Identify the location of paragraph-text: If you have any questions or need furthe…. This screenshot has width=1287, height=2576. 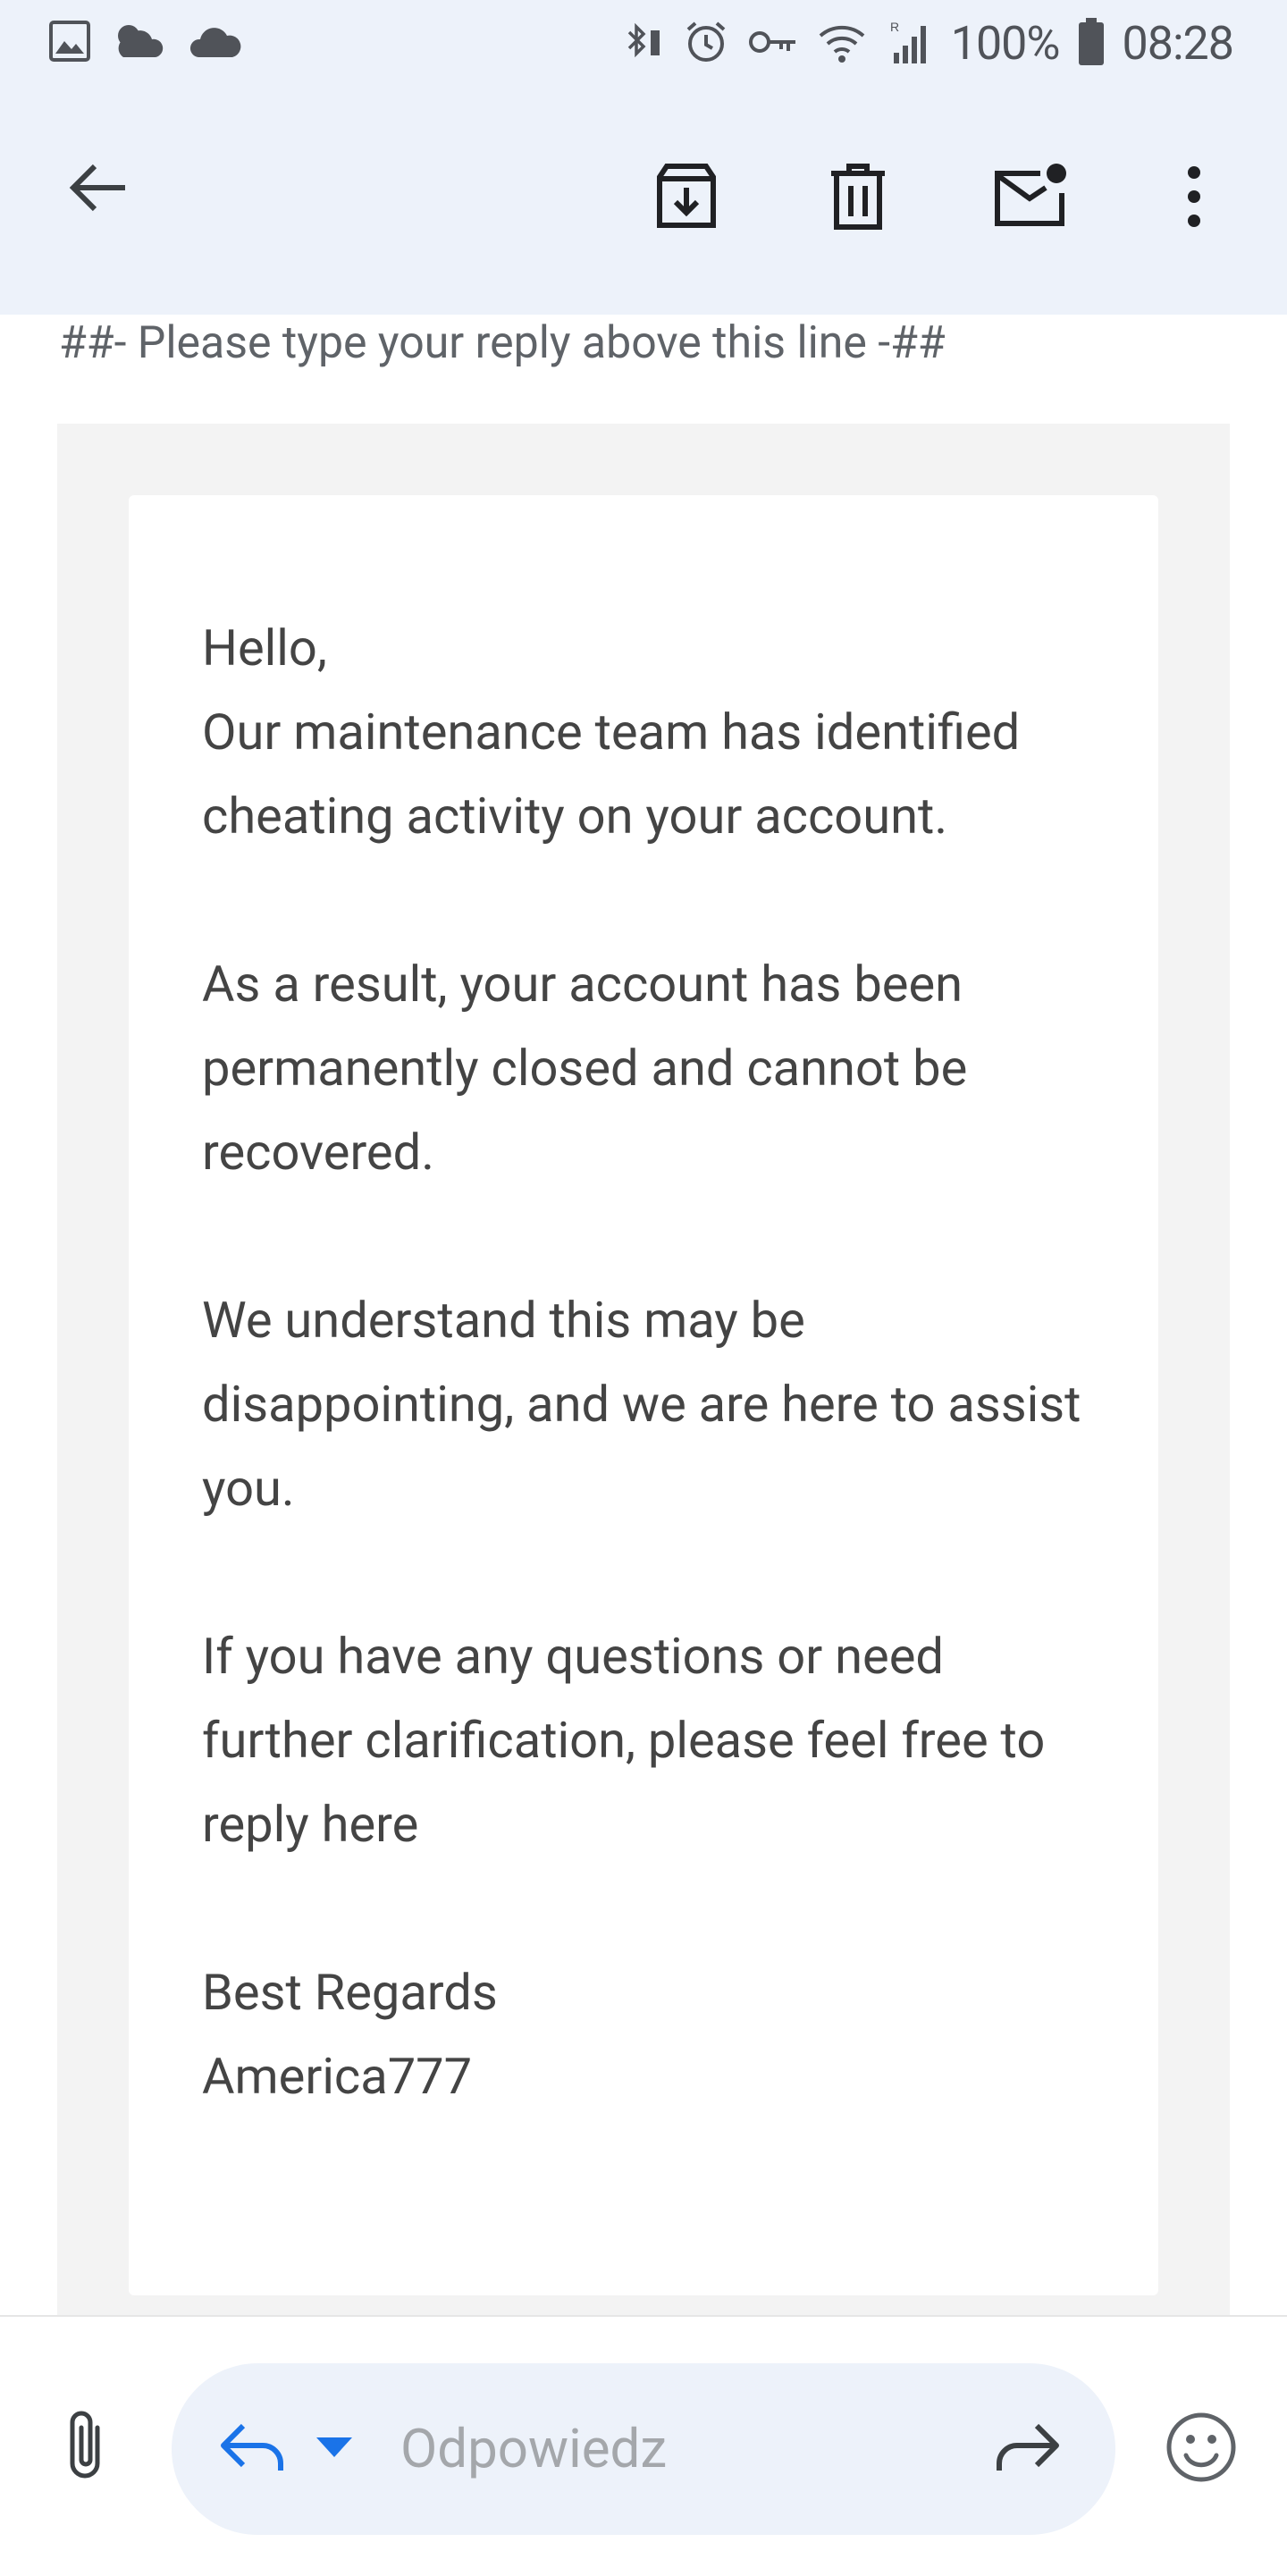
(624, 1741).